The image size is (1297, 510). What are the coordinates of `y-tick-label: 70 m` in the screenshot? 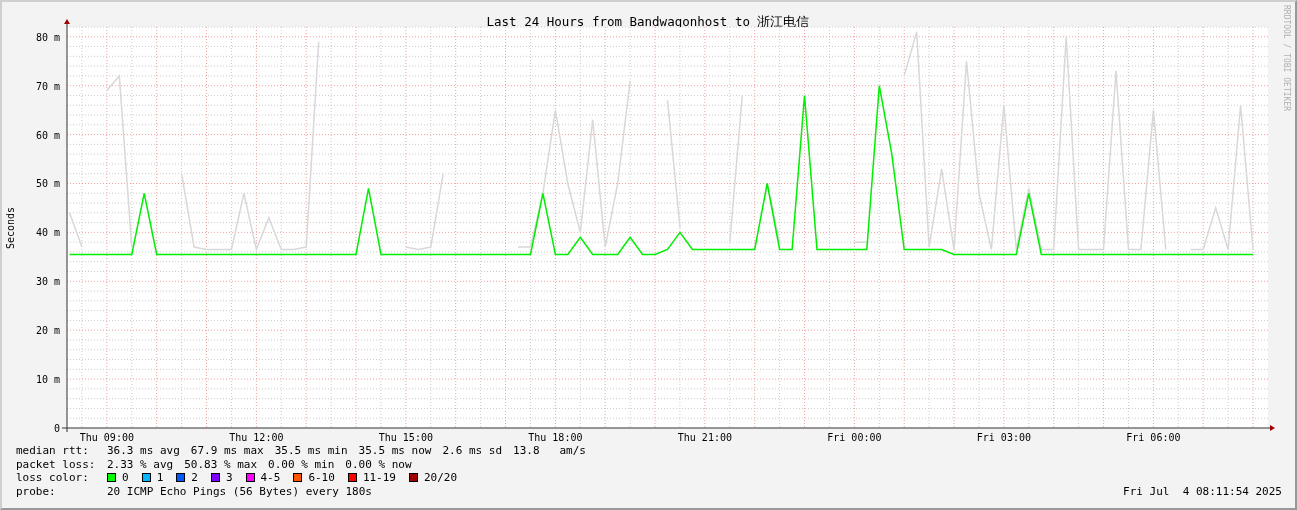 It's located at (47, 86).